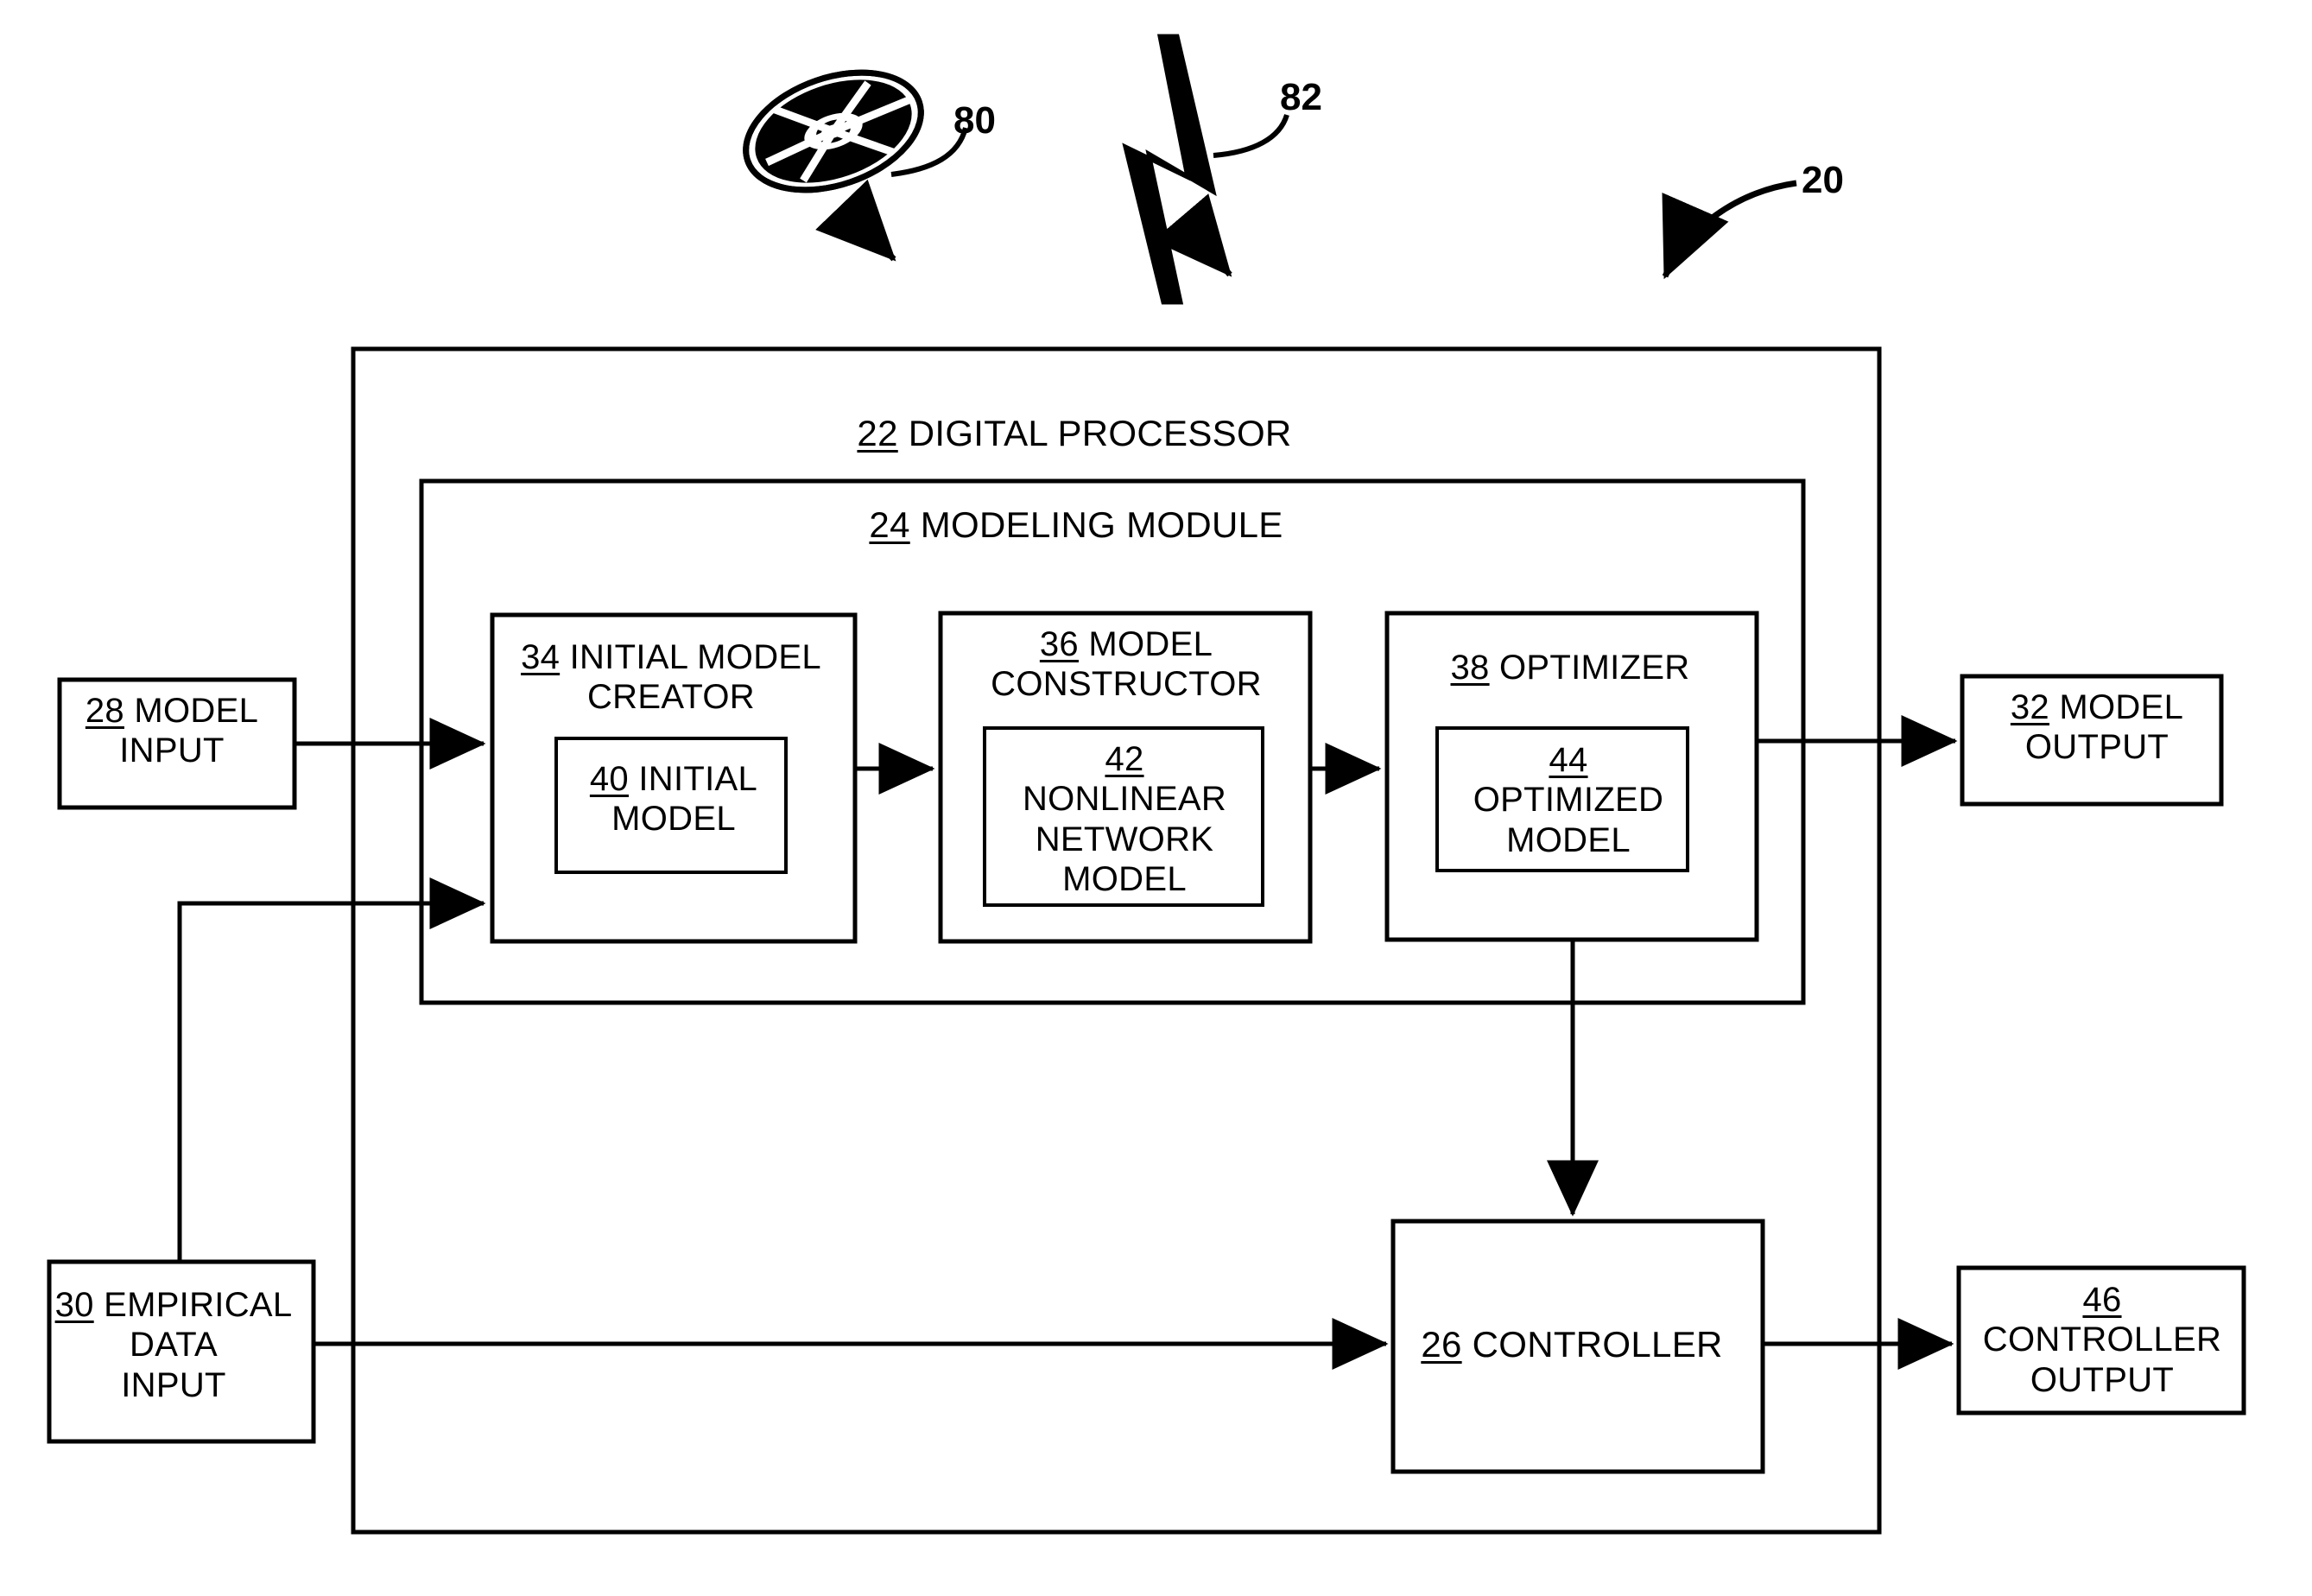 The height and width of the screenshot is (1596, 2312). Describe the element at coordinates (2104, 727) in the screenshot. I see `model-output-text: MODEL OUTPUT` at that location.